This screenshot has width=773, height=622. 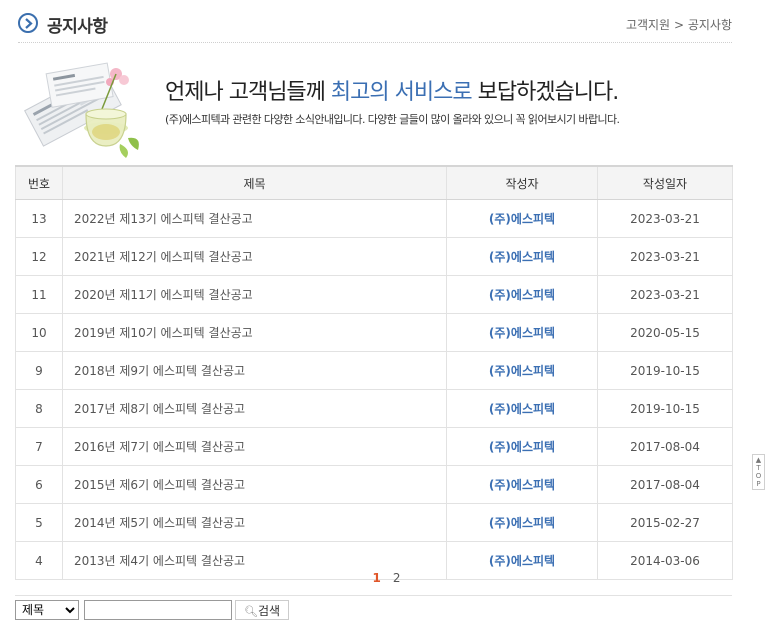 I want to click on scroll-top-button: ▲ TOP, so click(x=758, y=472).